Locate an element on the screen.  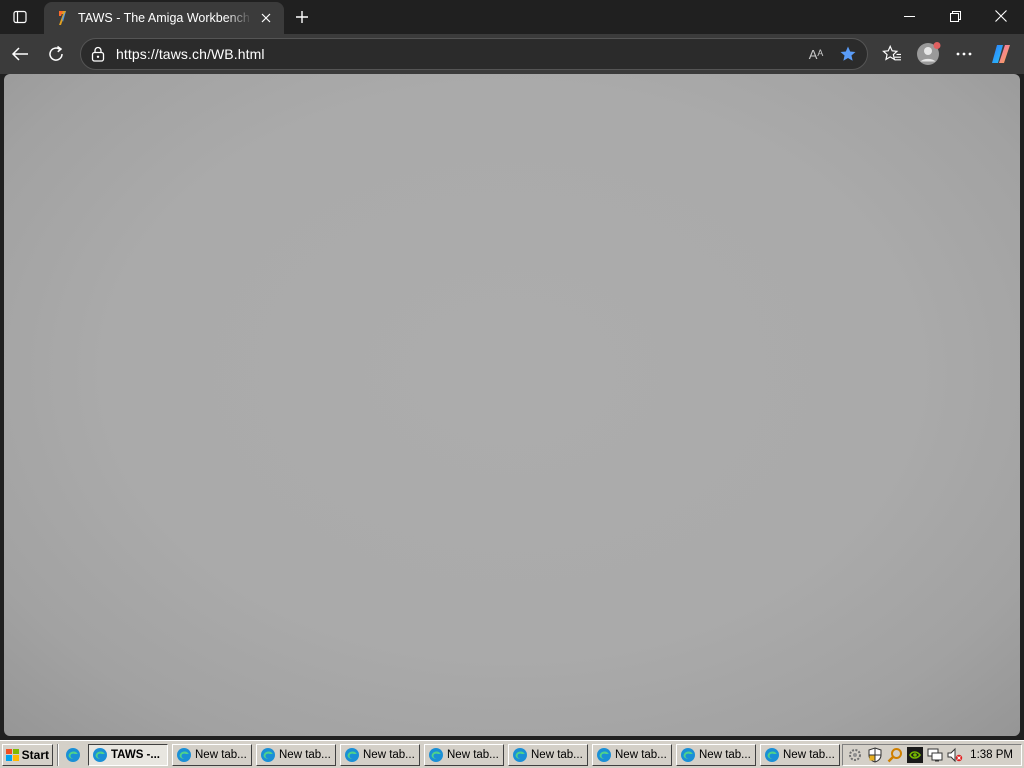
url-text: https://taws.ch/WB.html is located at coordinates (190, 54).